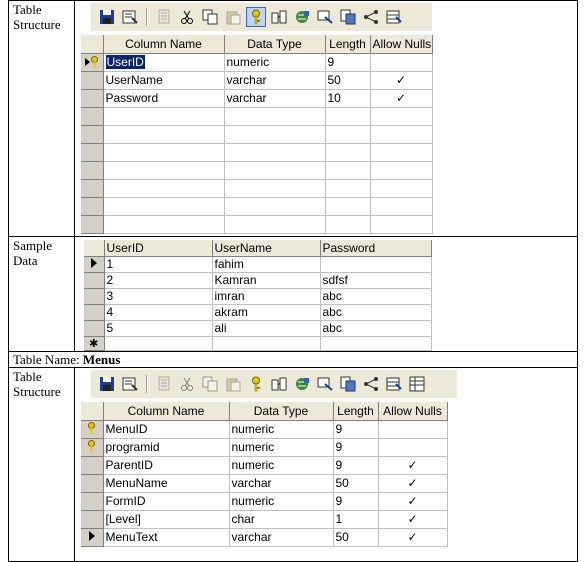 This screenshot has height=562, width=585. I want to click on table-row: Password varchar 10 ✓, so click(257, 98).